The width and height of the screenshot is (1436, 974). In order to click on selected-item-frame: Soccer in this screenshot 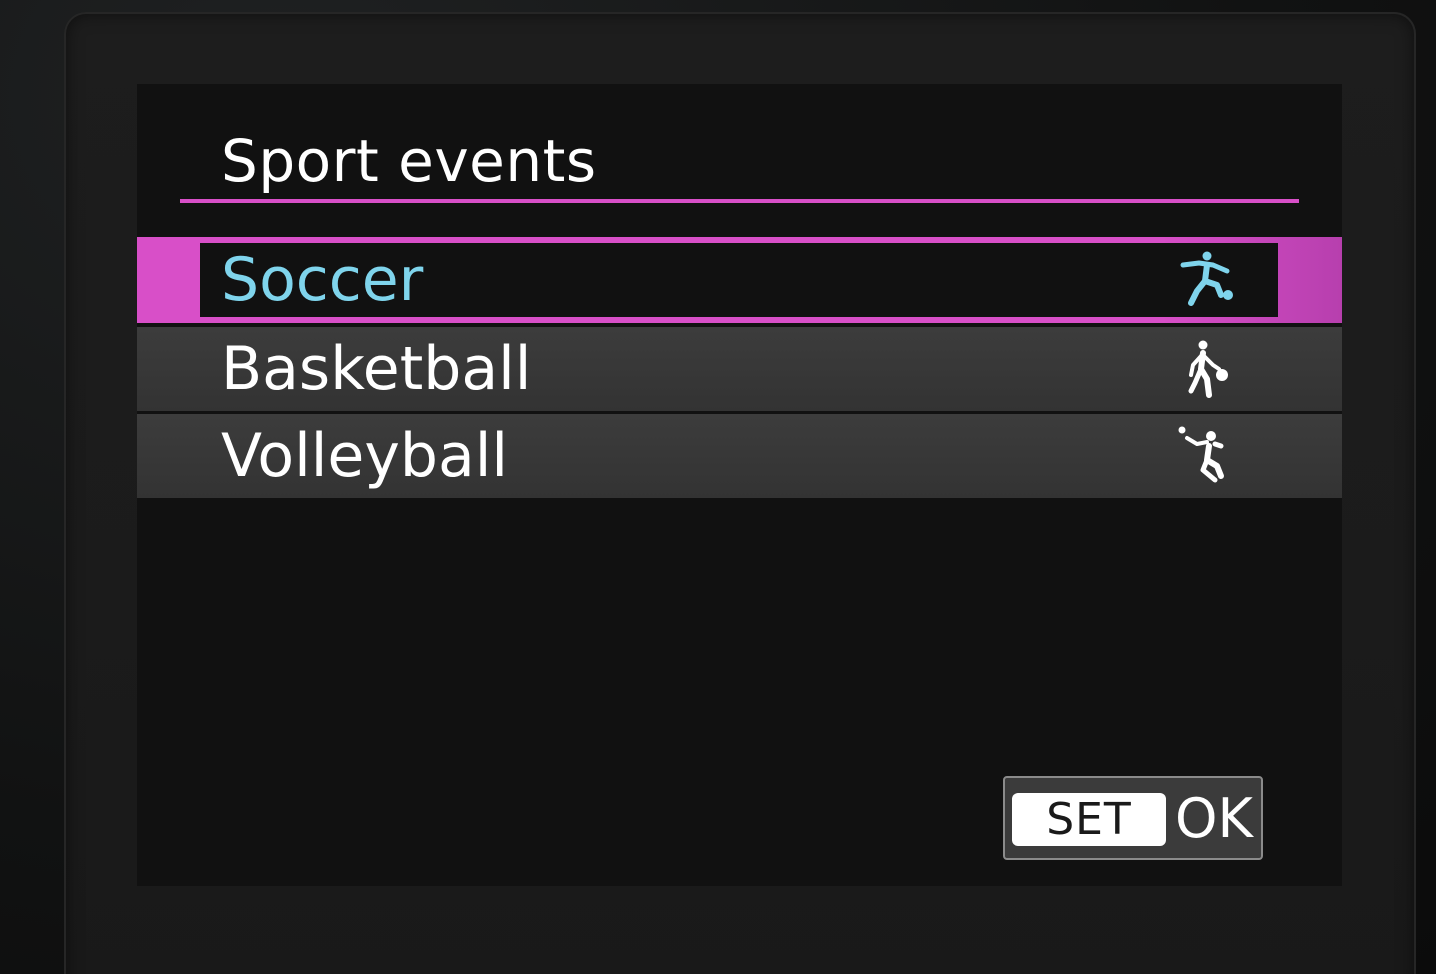, I will do `click(739, 280)`.